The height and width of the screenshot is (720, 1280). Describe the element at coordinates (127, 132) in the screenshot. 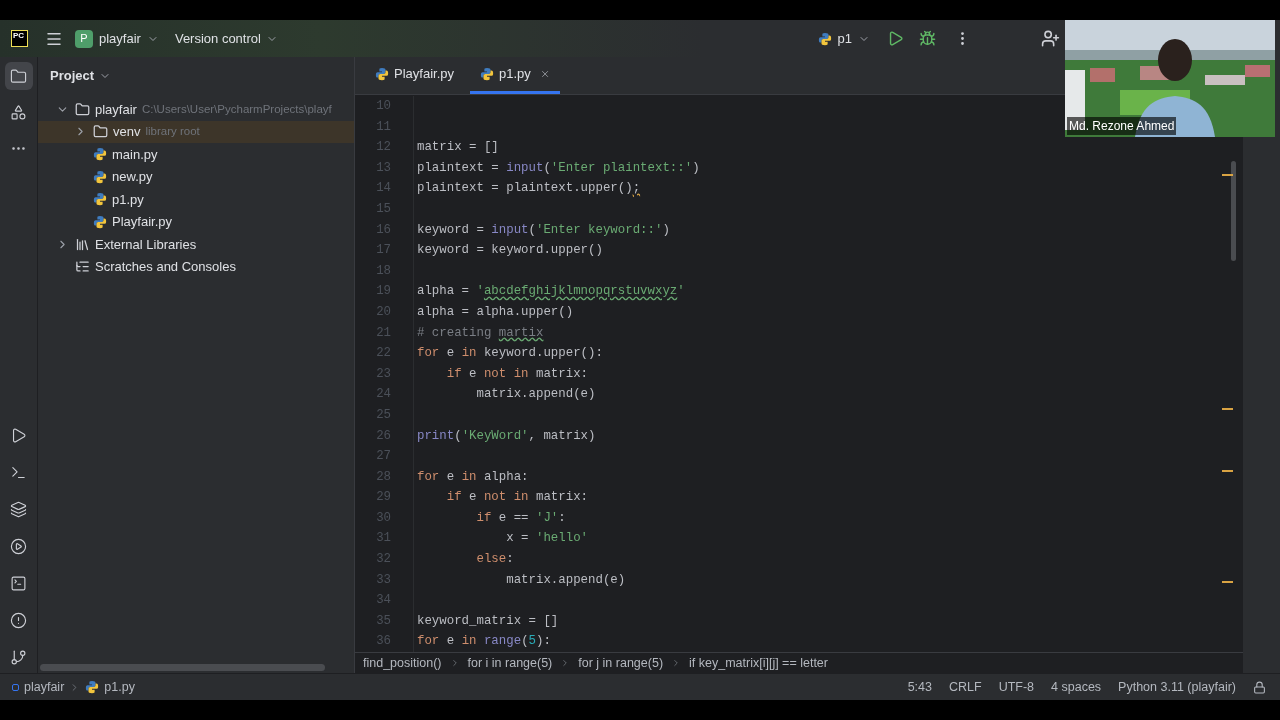

I see `item-label: venv` at that location.